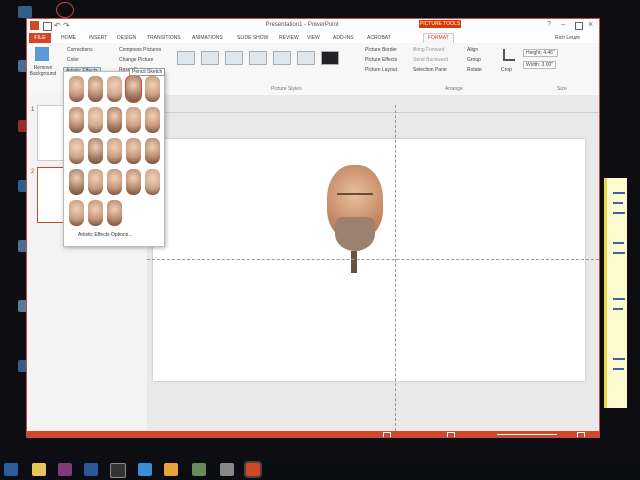 The width and height of the screenshot is (640, 480). Describe the element at coordinates (355, 234) in the screenshot. I see `face-beard` at that location.